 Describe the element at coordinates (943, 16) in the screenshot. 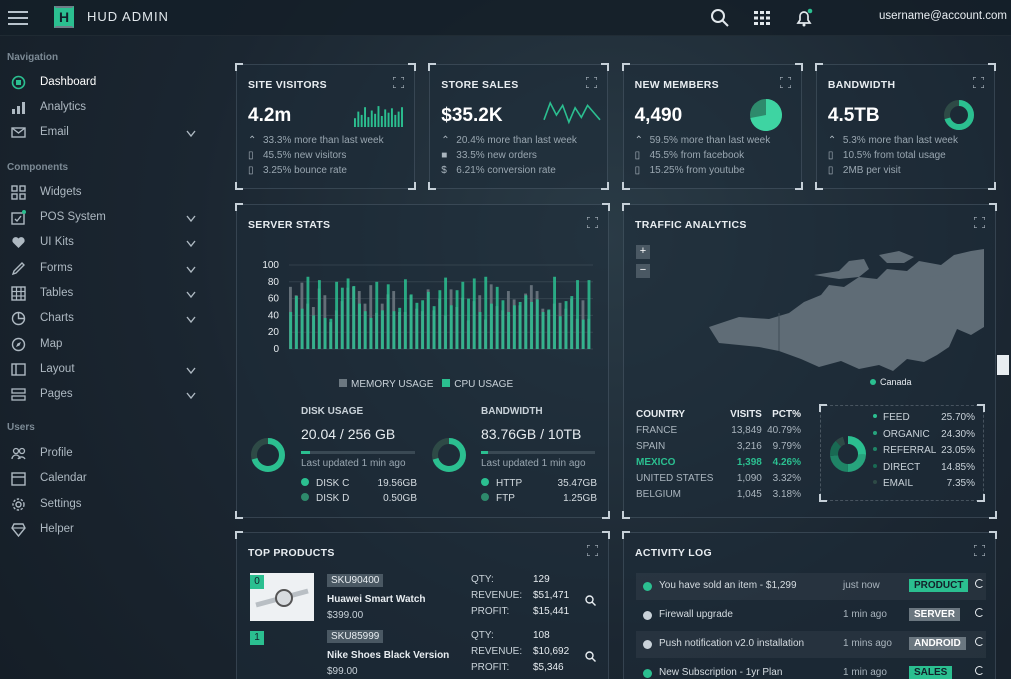

I see `user-account: username@account.com` at that location.